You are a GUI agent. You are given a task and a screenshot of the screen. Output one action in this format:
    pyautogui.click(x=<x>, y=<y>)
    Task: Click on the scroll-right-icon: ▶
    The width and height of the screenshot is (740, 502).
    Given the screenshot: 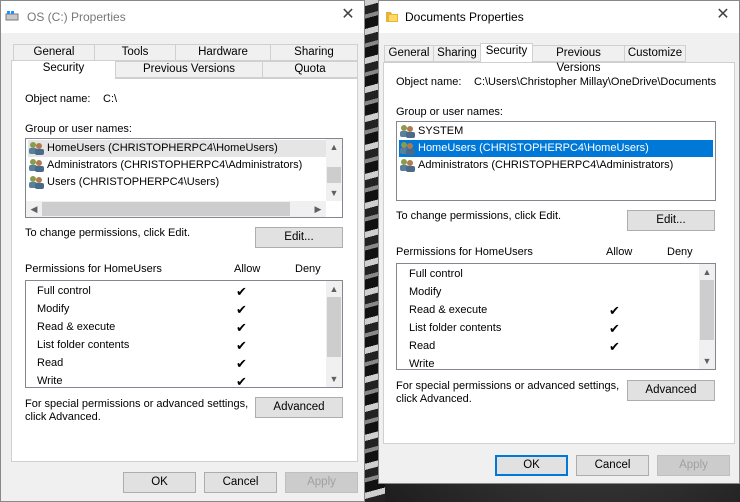 What is the action you would take?
    pyautogui.click(x=318, y=209)
    